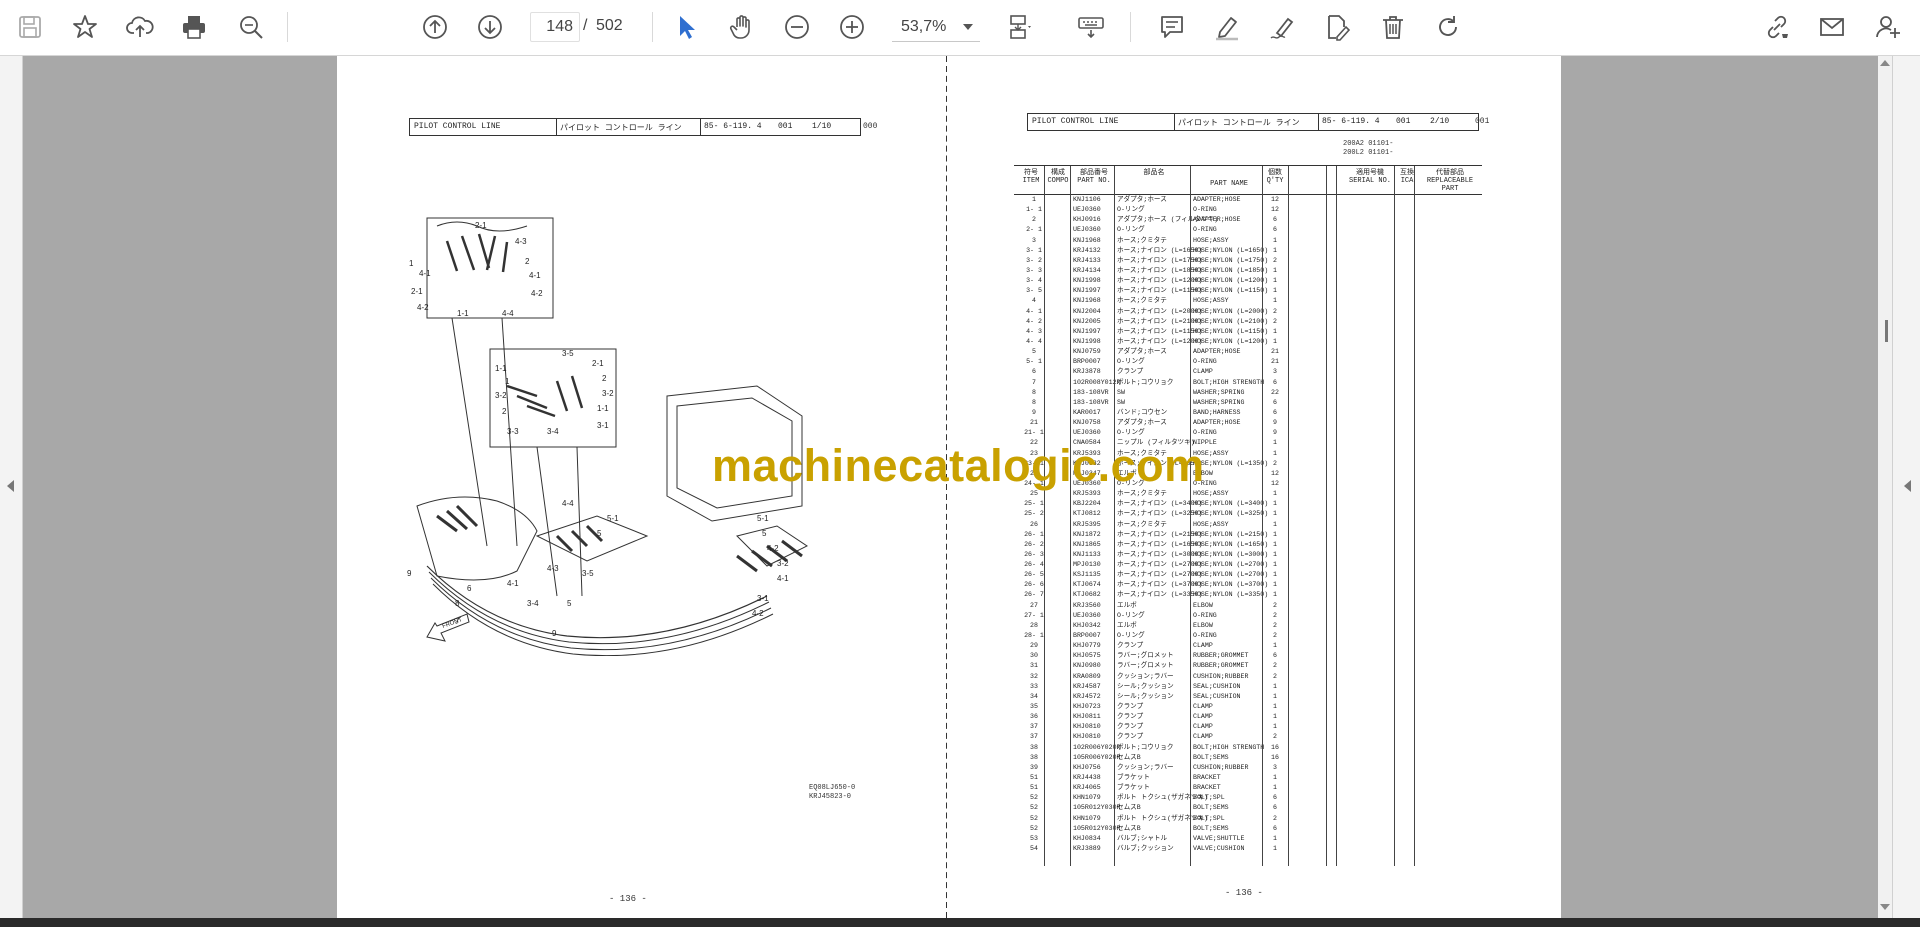  I want to click on jp-name-cell: O-リング, so click(1131, 433).